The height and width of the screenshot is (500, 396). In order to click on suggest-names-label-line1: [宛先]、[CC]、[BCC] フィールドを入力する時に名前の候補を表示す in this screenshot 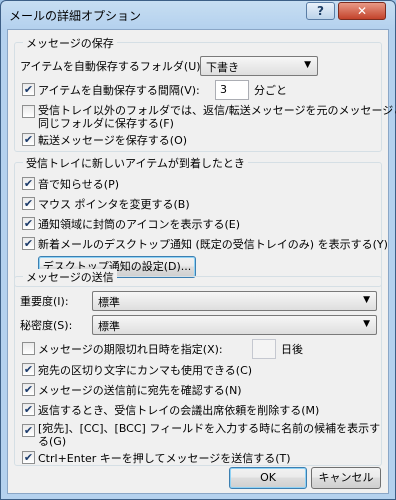, I will do `click(209, 428)`.